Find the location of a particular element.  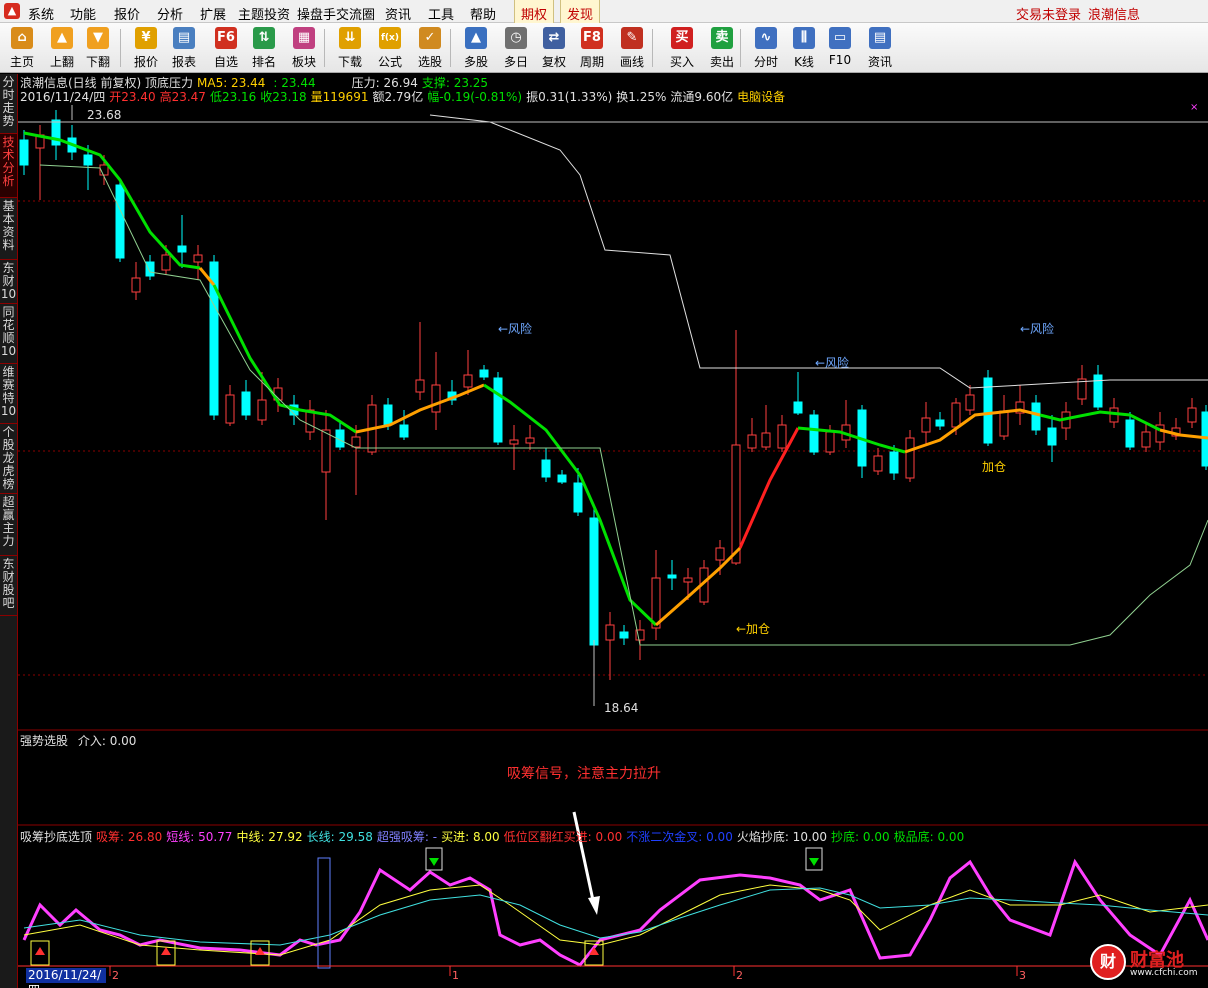

side-tab-4: 同花顺10 is located at coordinates (8, 334).